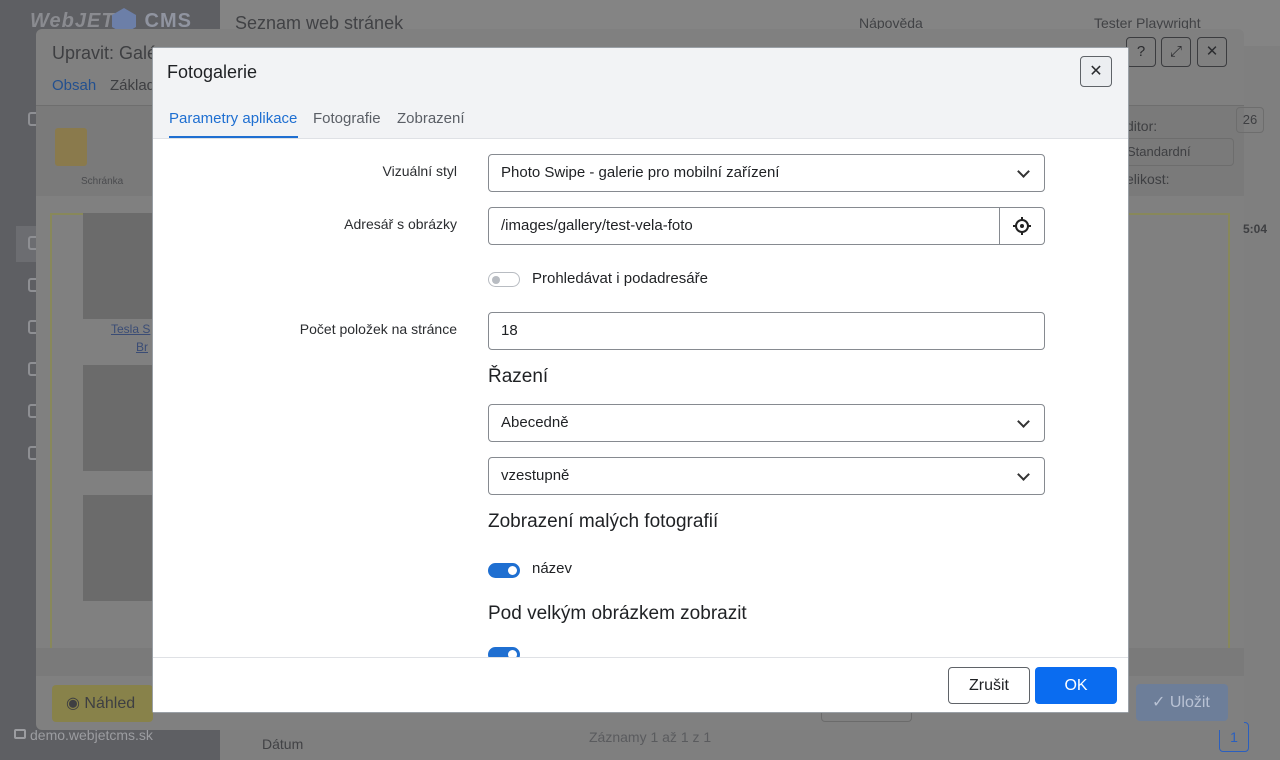 The width and height of the screenshot is (1280, 760). I want to click on subdirs-label: Prohledávat i podadresáře, so click(620, 278).